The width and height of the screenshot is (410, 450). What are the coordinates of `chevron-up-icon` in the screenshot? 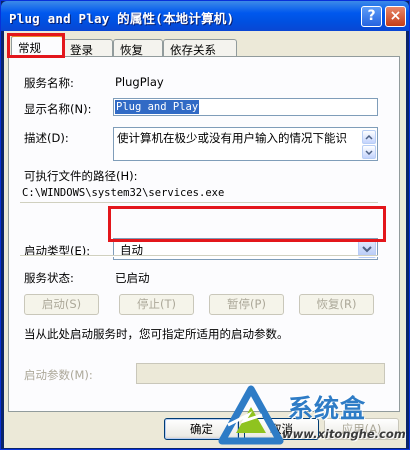 It's located at (369, 137).